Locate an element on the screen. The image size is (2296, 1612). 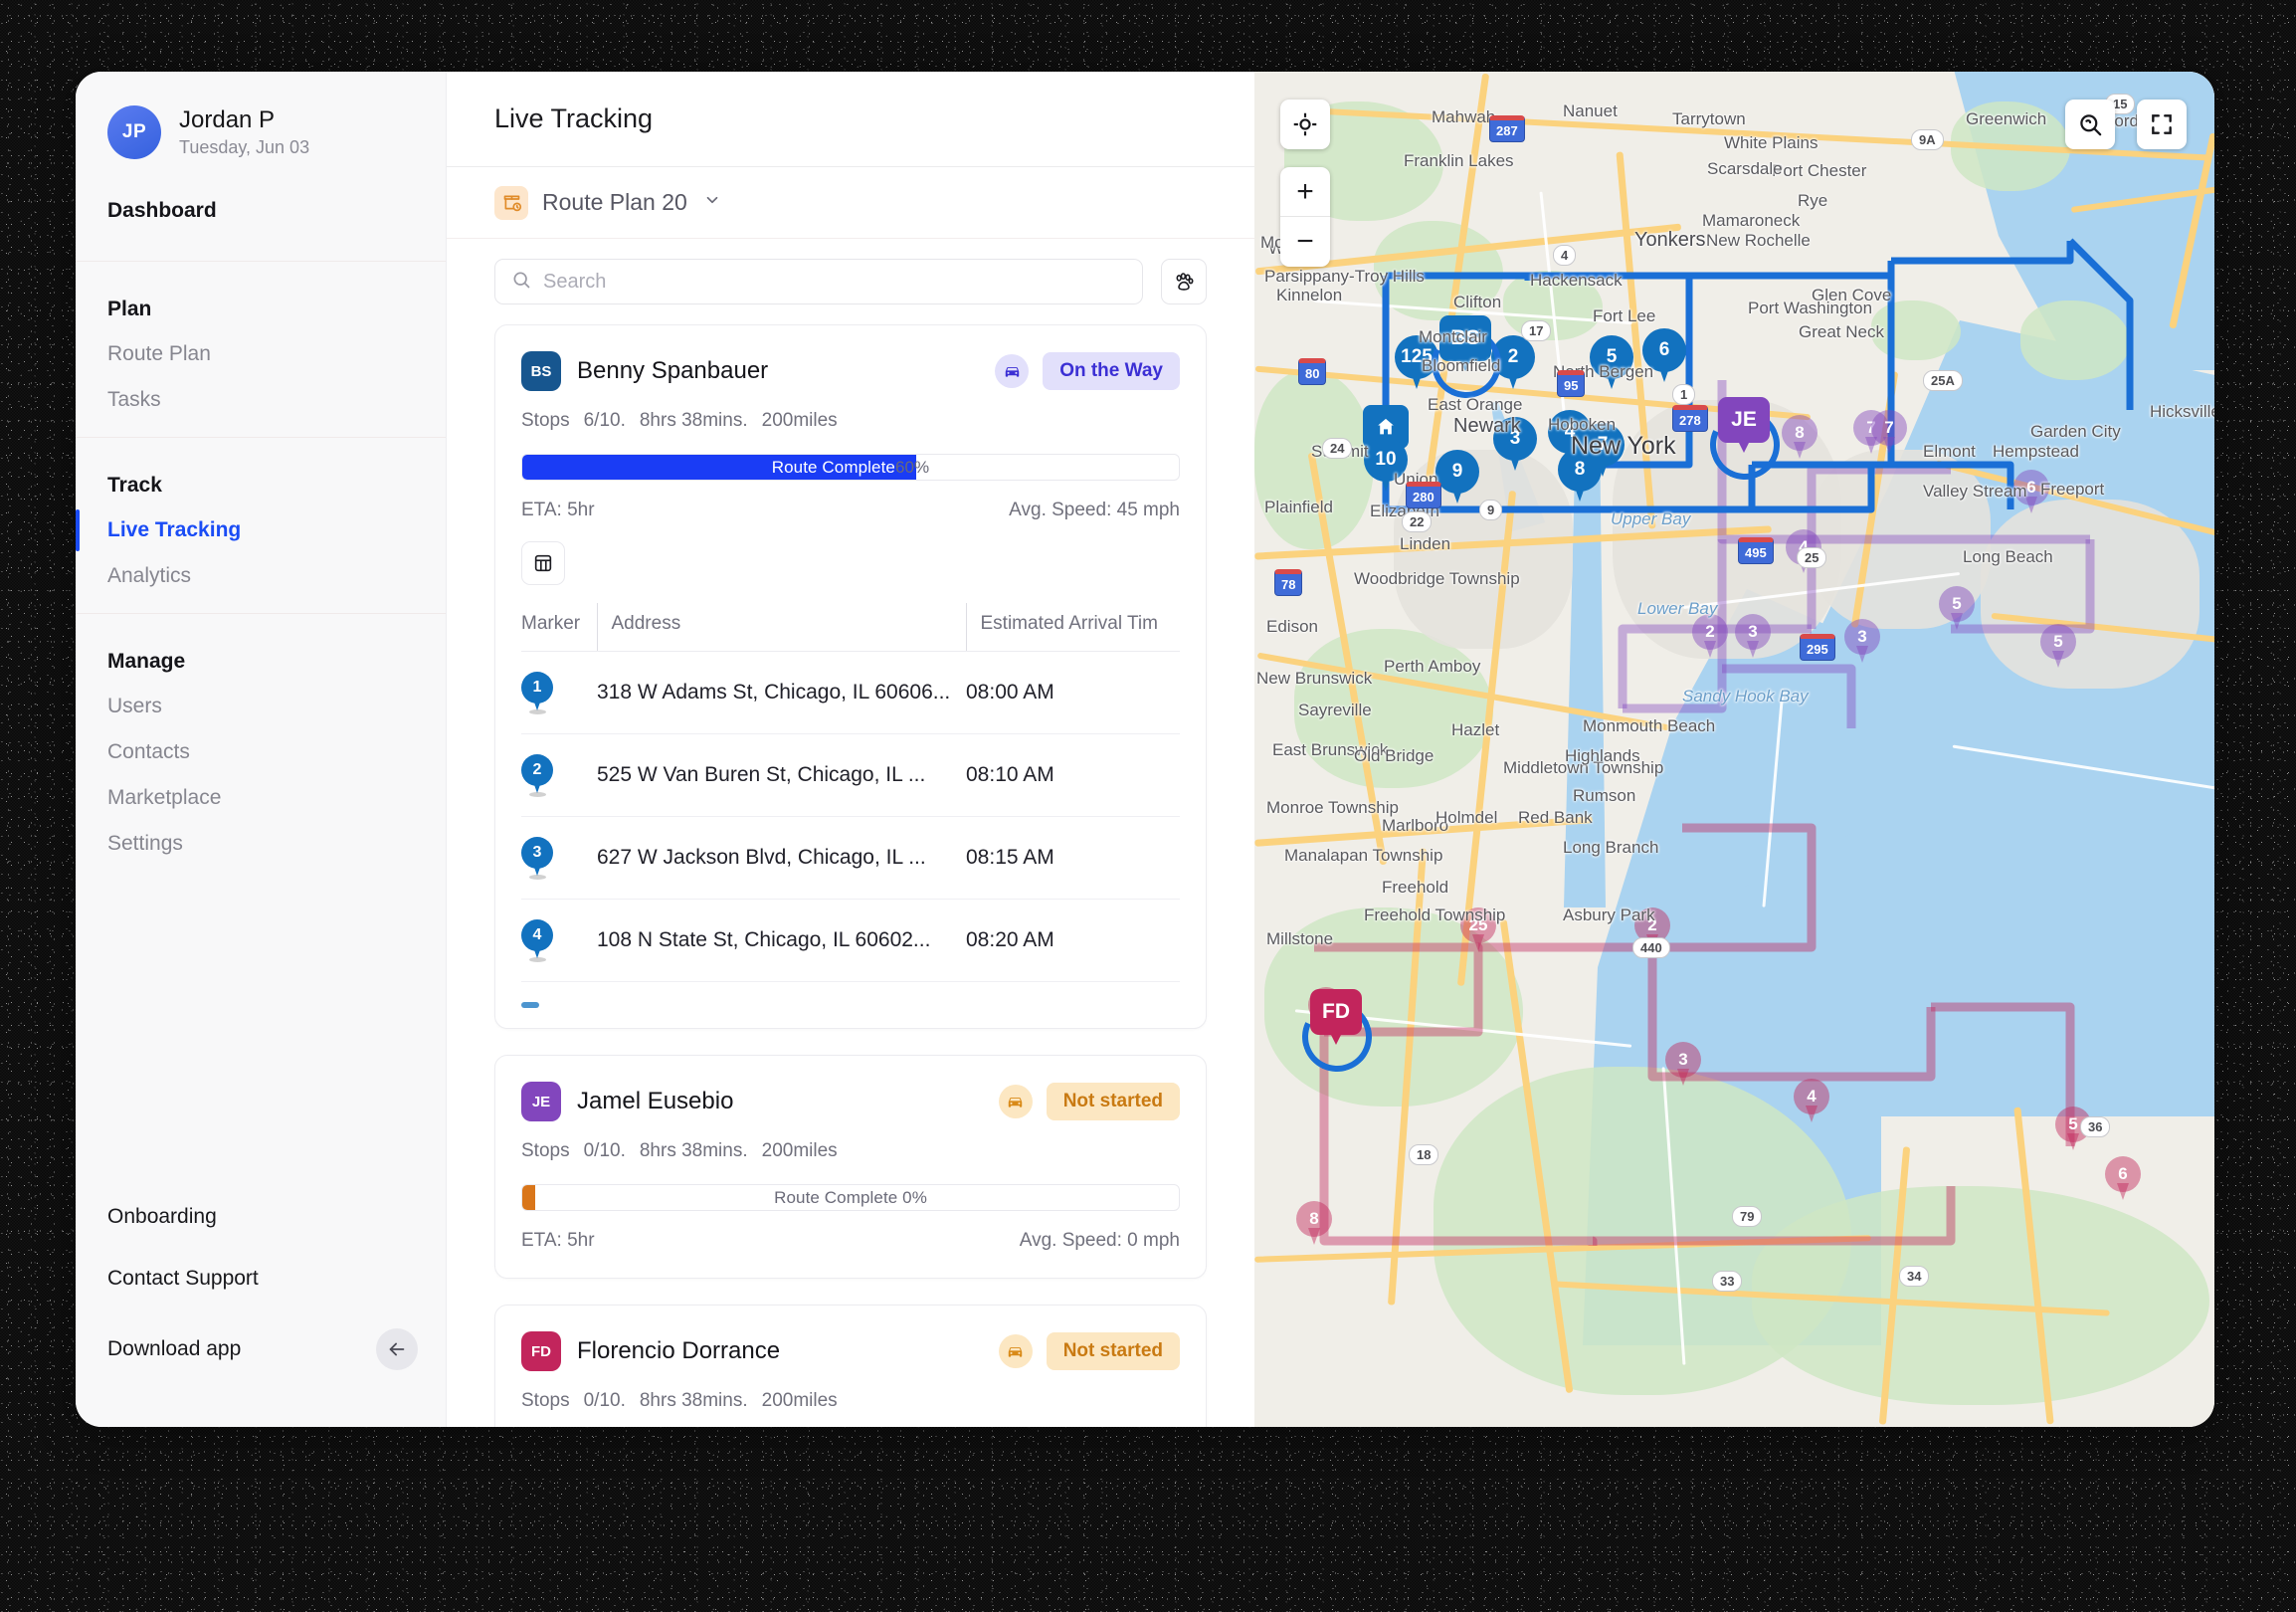
map-label: Rumson is located at coordinates (1605, 795).